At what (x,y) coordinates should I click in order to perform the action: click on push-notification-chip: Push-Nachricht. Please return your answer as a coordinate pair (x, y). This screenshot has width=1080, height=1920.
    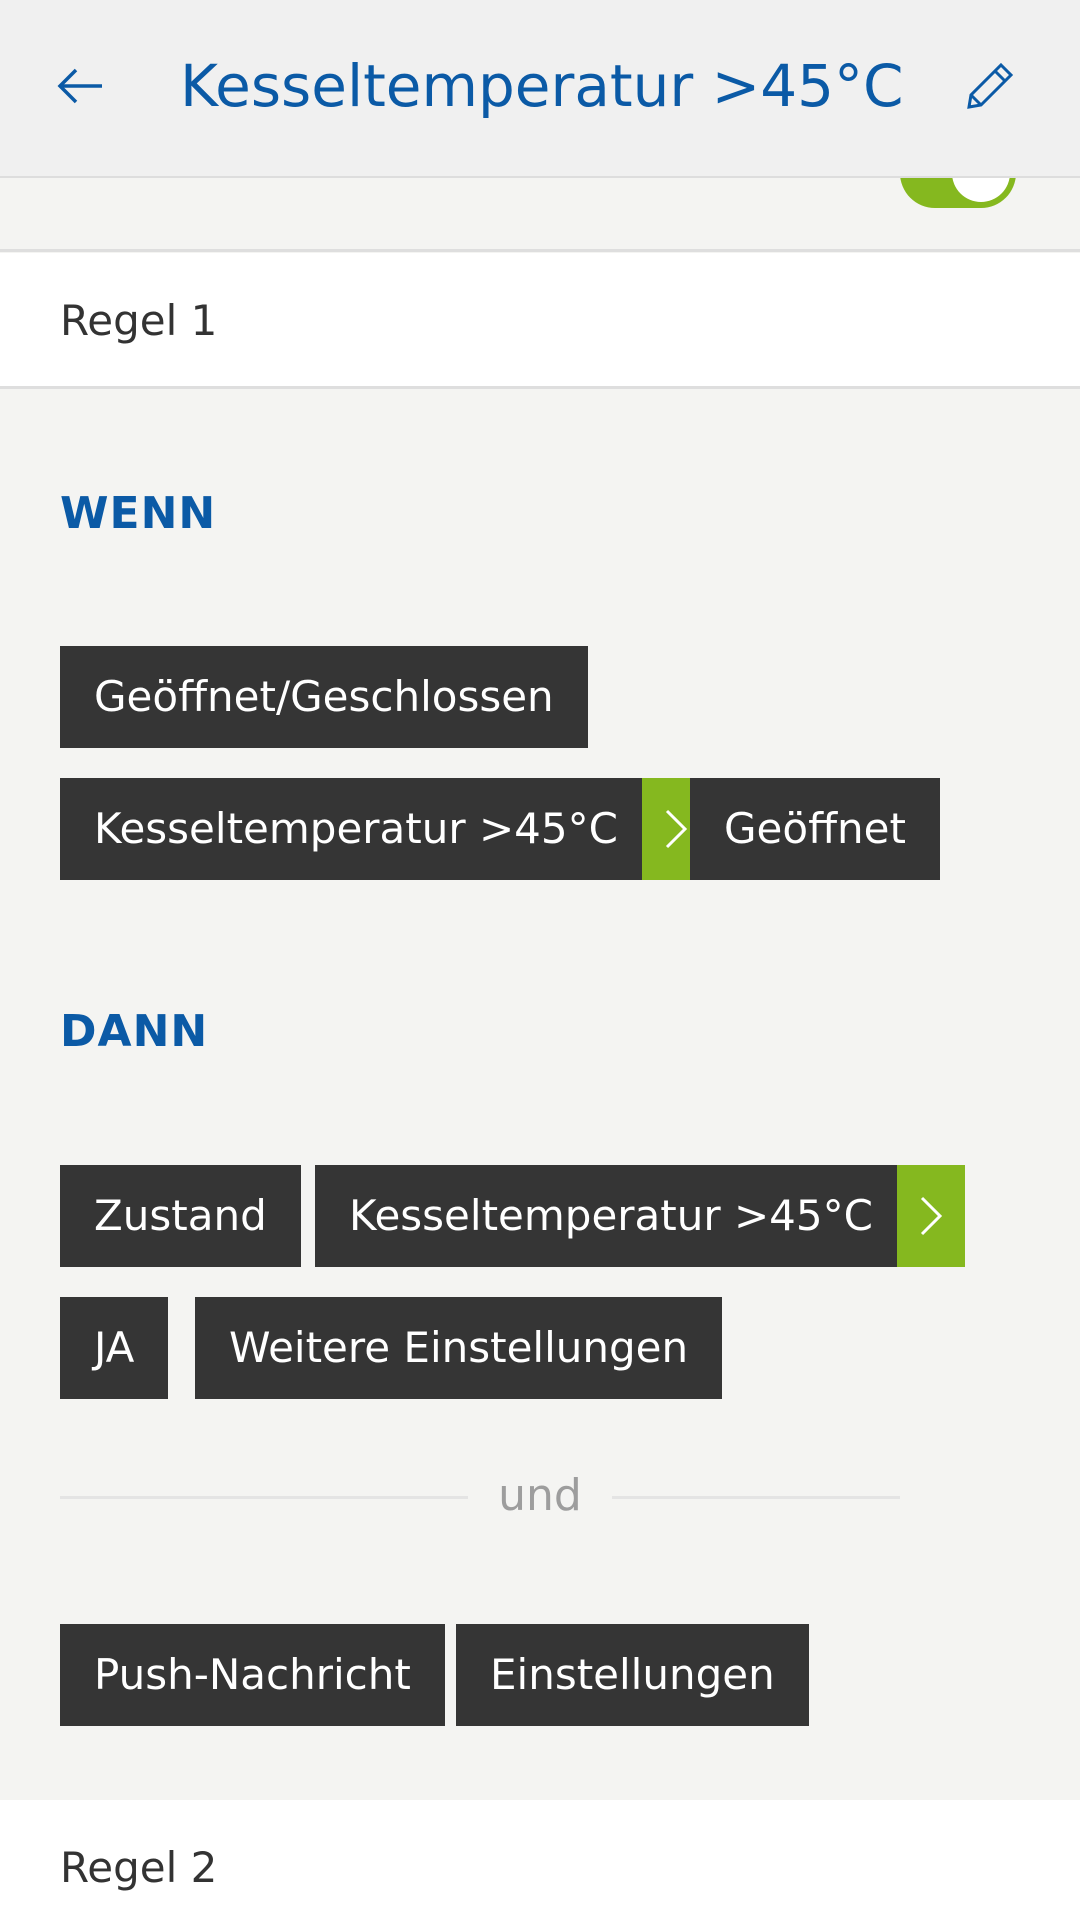
    Looking at the image, I should click on (252, 1675).